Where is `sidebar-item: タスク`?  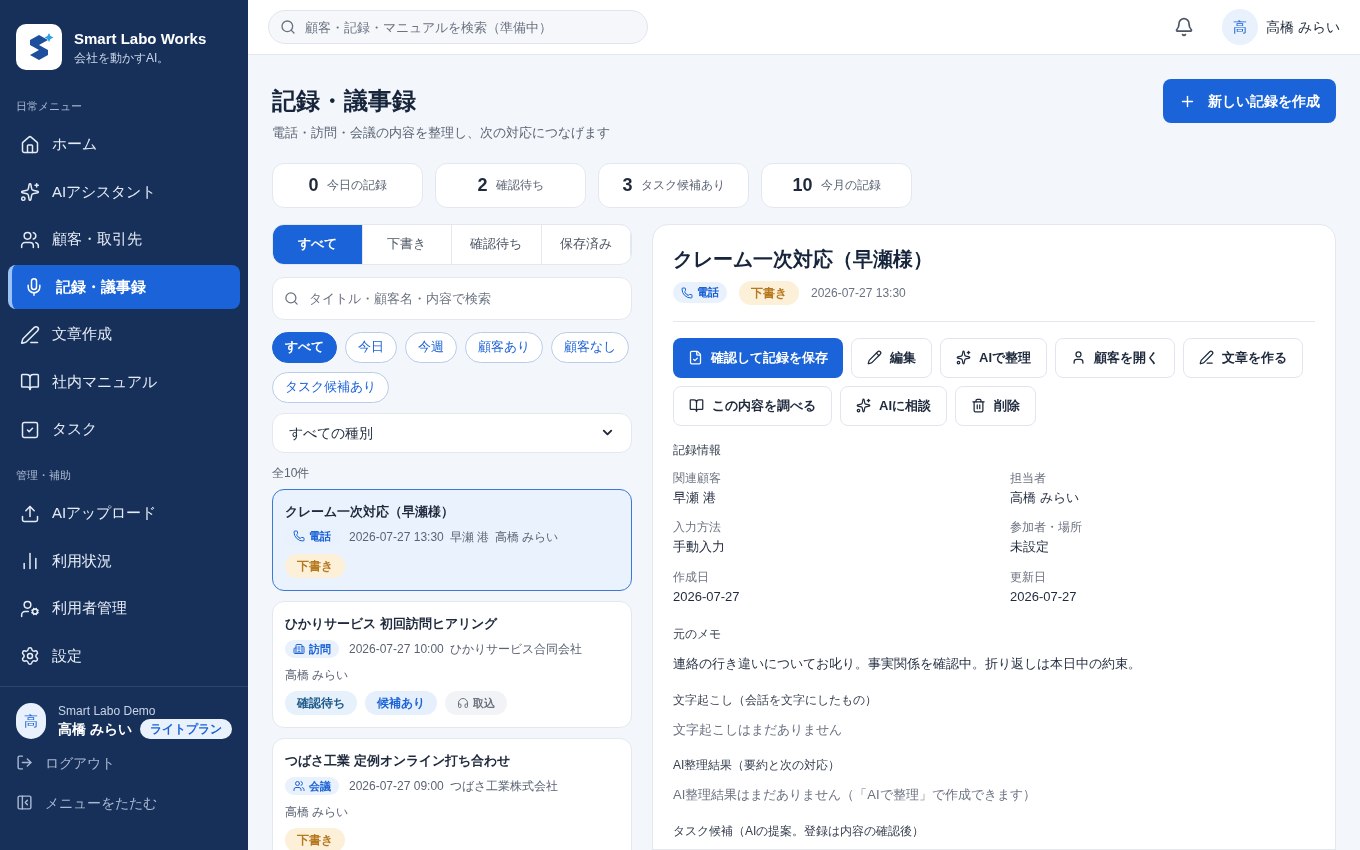
sidebar-item: タスク is located at coordinates (124, 429).